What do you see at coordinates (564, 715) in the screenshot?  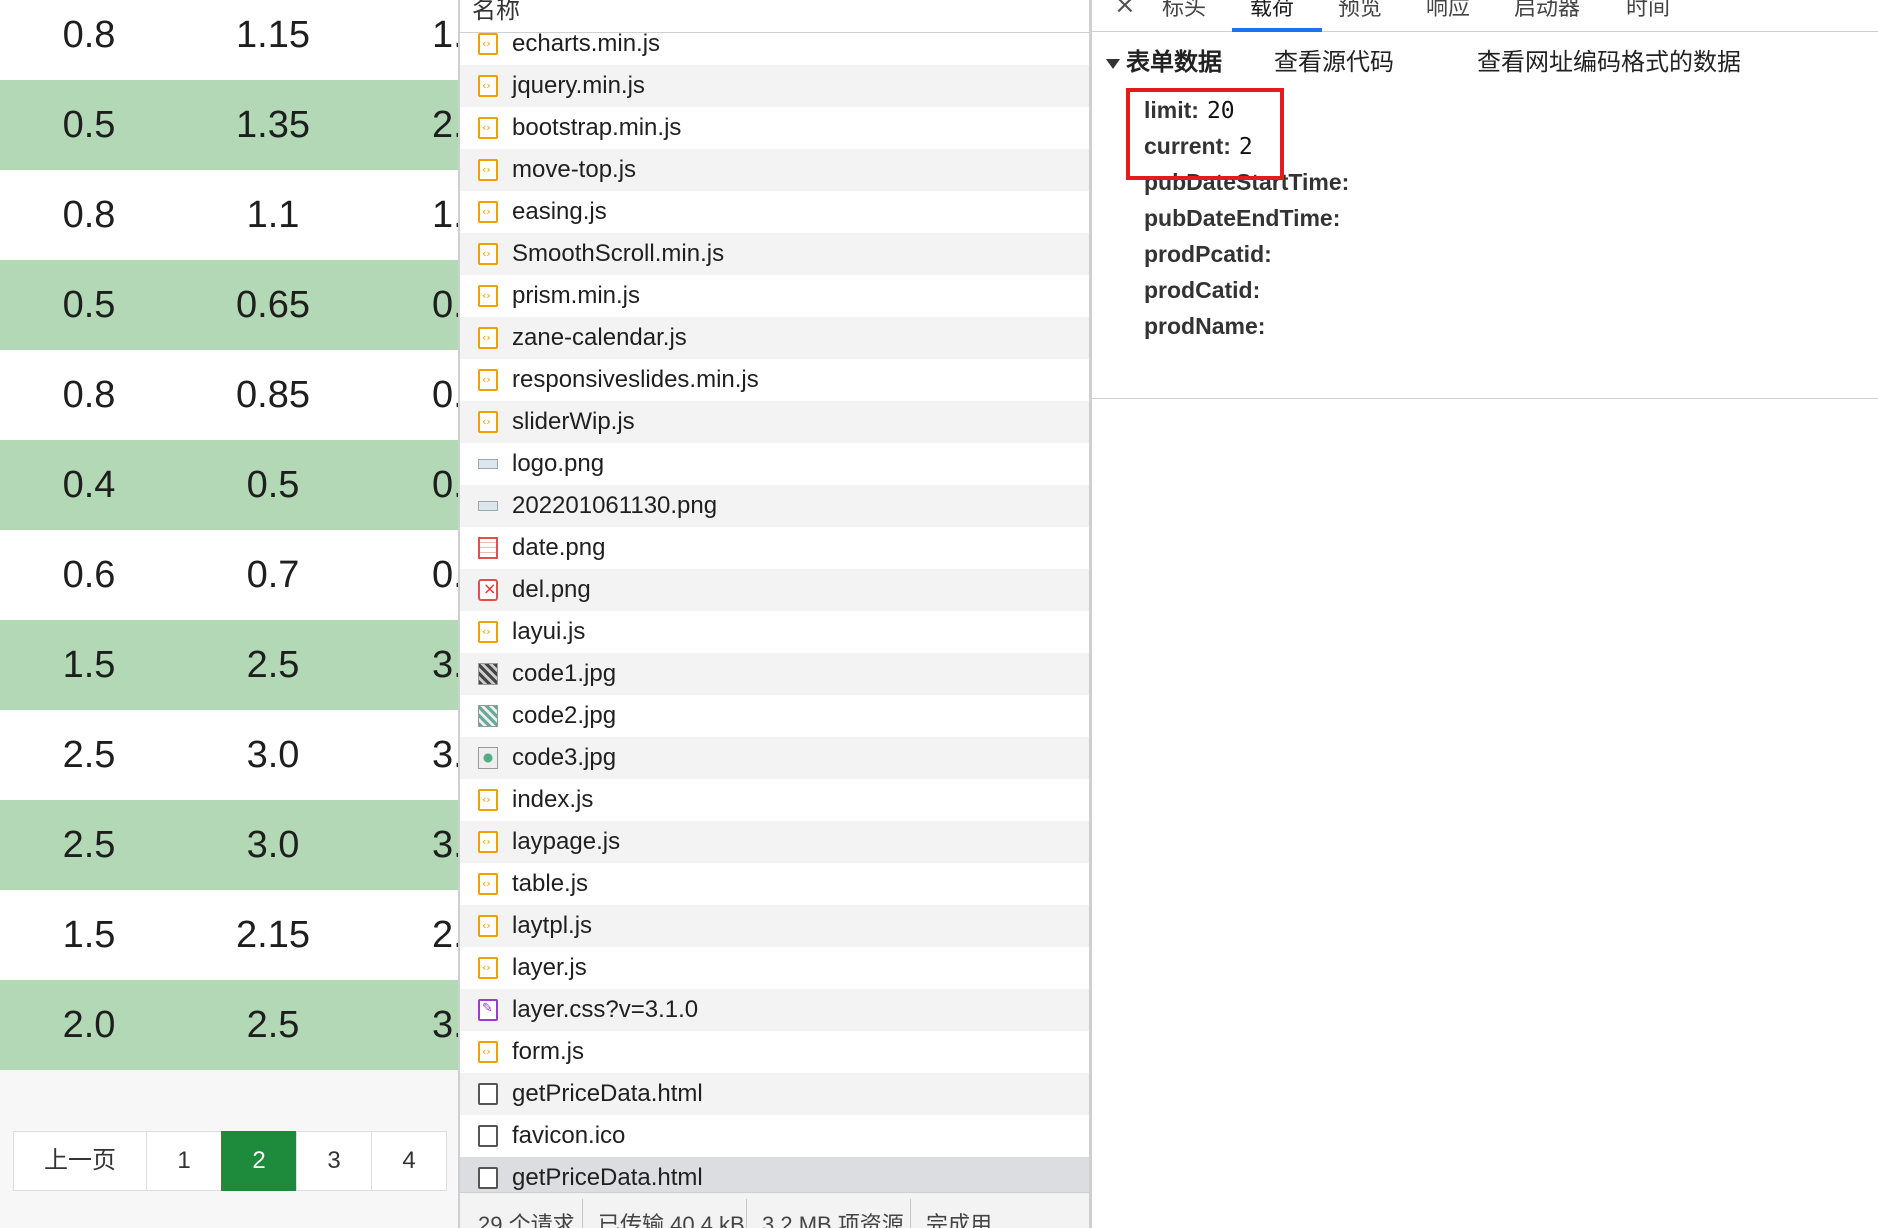 I see `request-name: code2.jpg` at bounding box center [564, 715].